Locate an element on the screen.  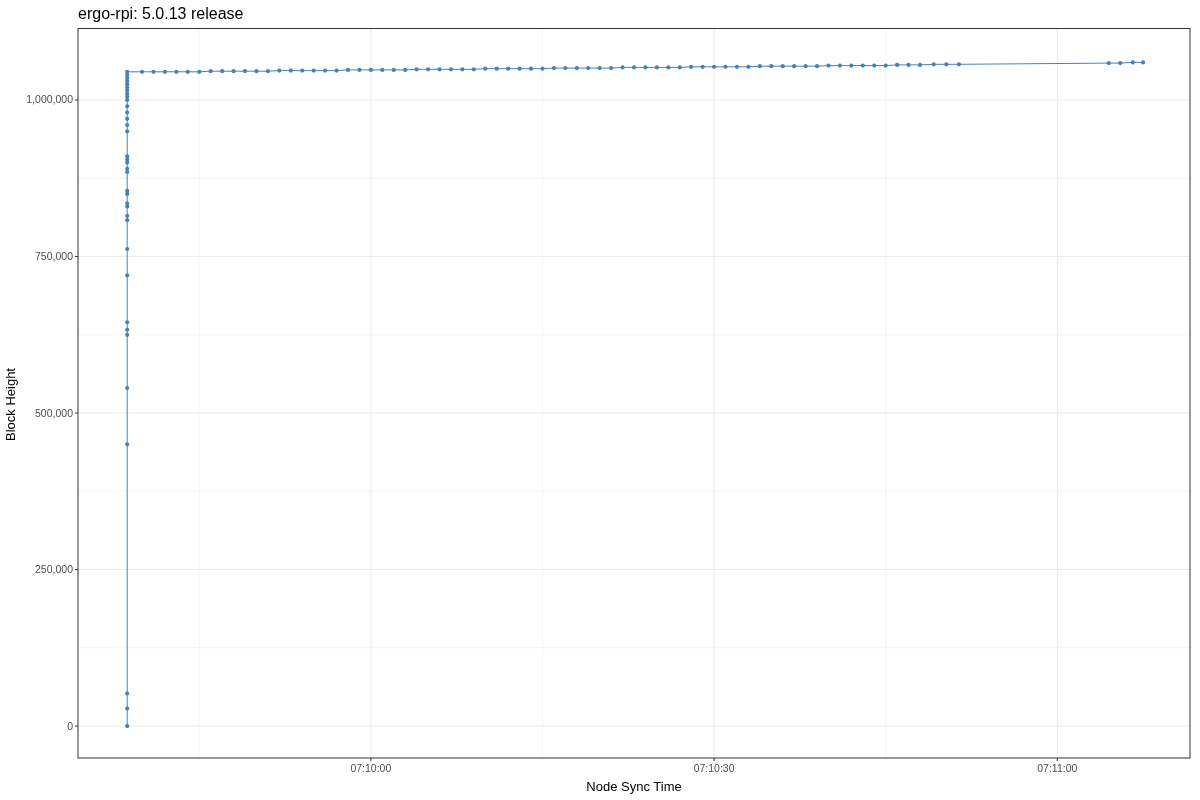
y-tick-label: 0 is located at coordinates (70, 725).